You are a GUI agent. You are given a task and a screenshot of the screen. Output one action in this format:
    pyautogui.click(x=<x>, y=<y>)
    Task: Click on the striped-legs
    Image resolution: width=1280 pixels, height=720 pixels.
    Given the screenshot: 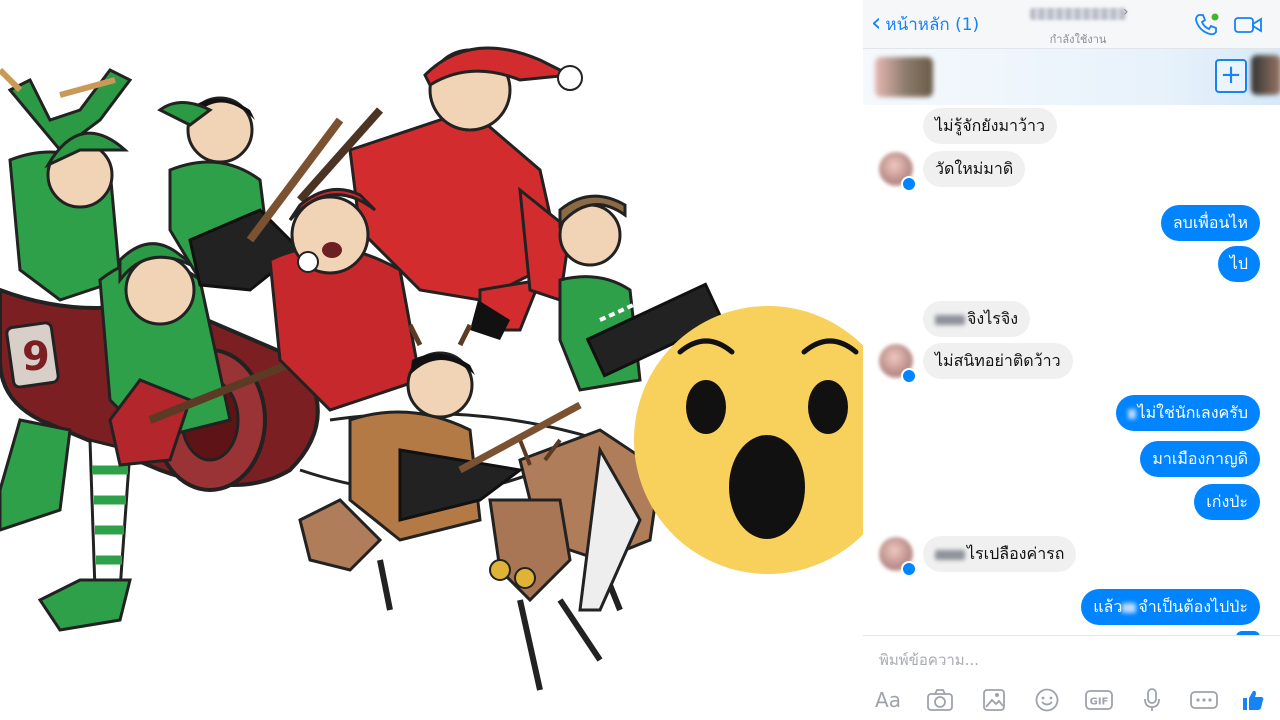 What is the action you would take?
    pyautogui.click(x=66, y=525)
    